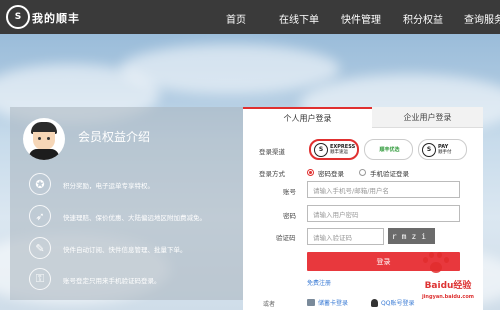  What do you see at coordinates (482, 18) in the screenshot?
I see `nav-query-service: 查询服务` at bounding box center [482, 18].